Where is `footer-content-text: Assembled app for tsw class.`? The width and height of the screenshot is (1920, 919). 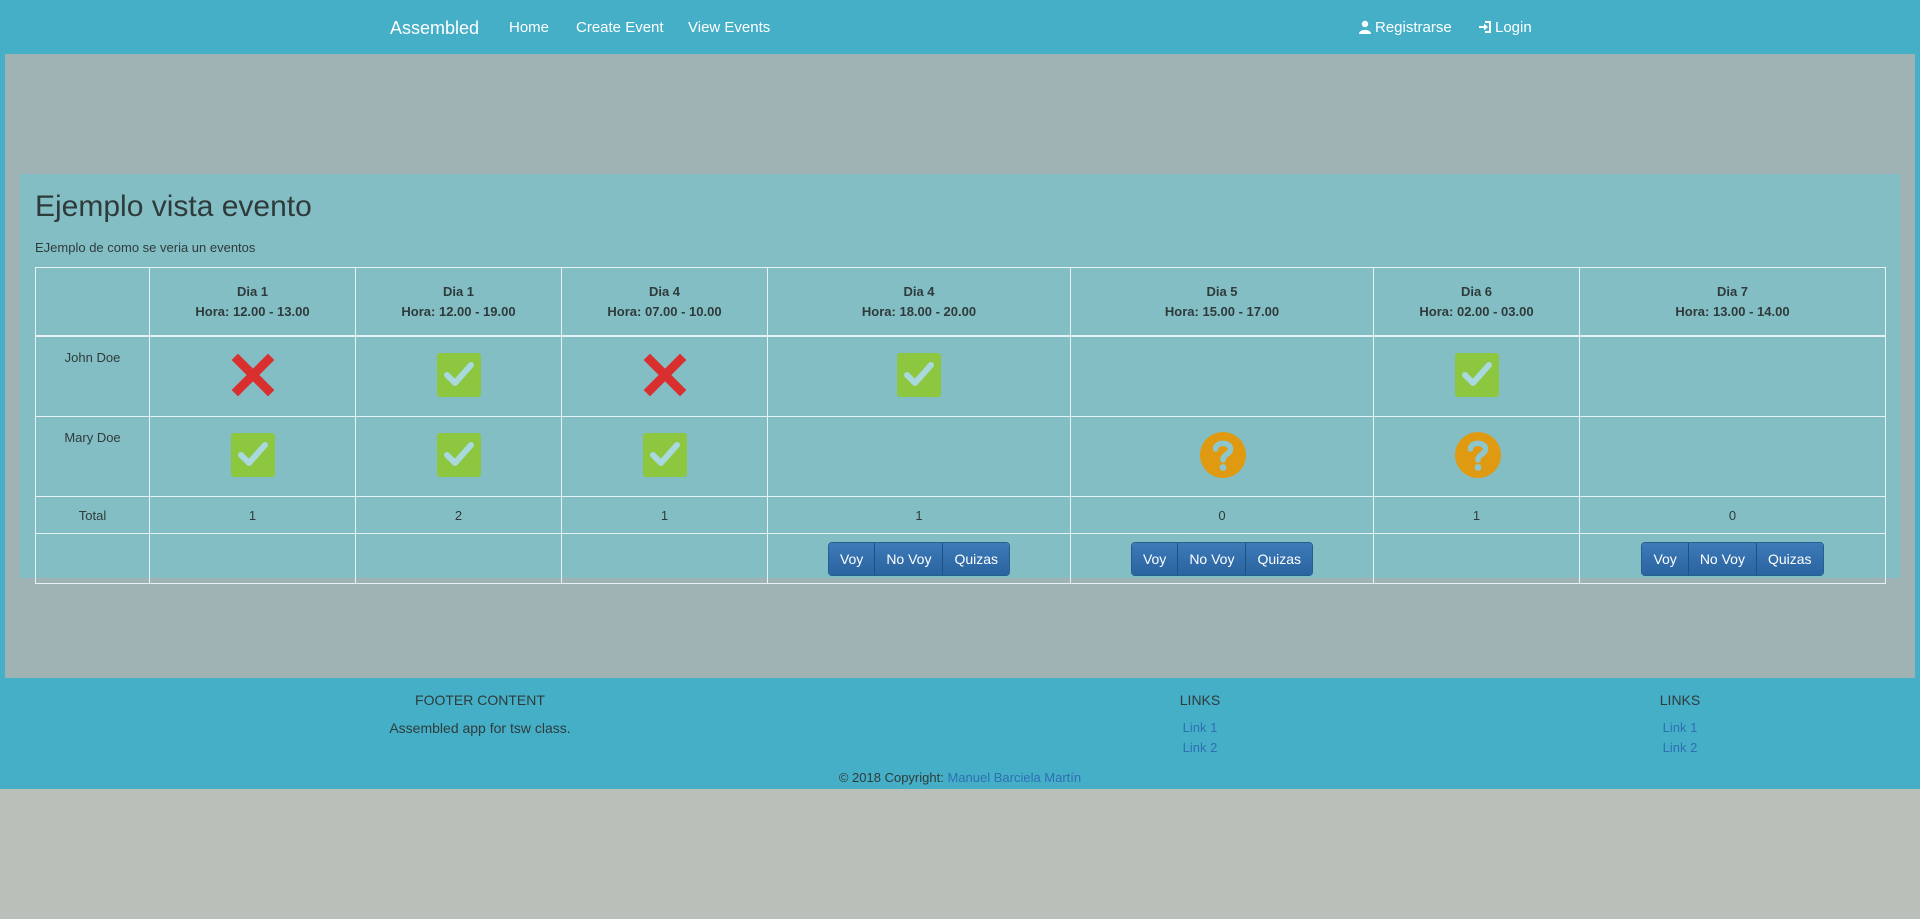
footer-content-text: Assembled app for tsw class. is located at coordinates (480, 728).